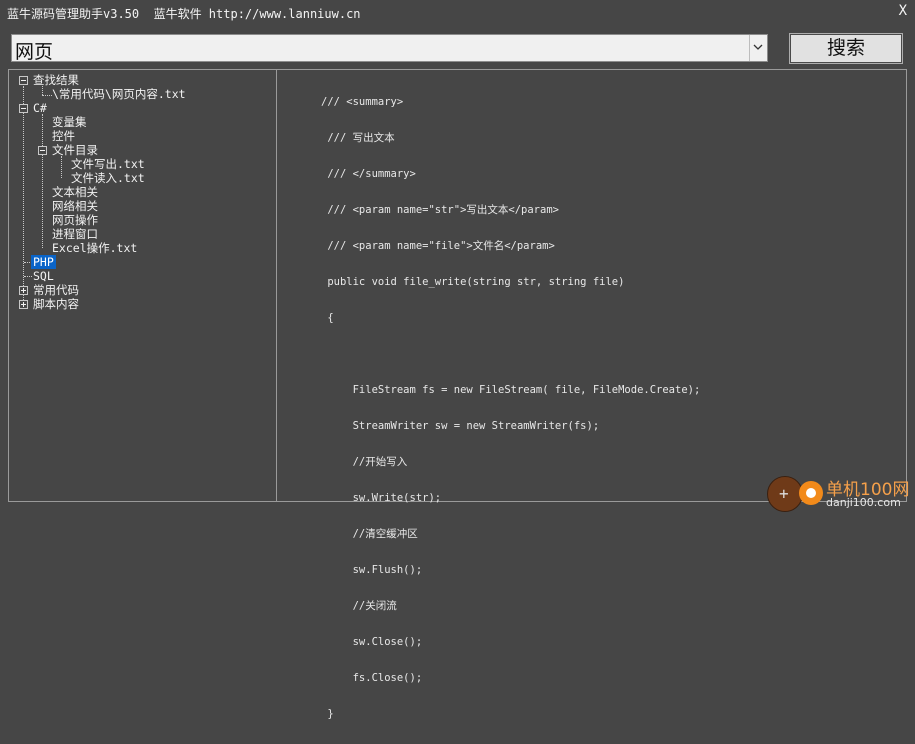 Image resolution: width=915 pixels, height=744 pixels. Describe the element at coordinates (846, 48) in the screenshot. I see `search-button: 搜索` at that location.